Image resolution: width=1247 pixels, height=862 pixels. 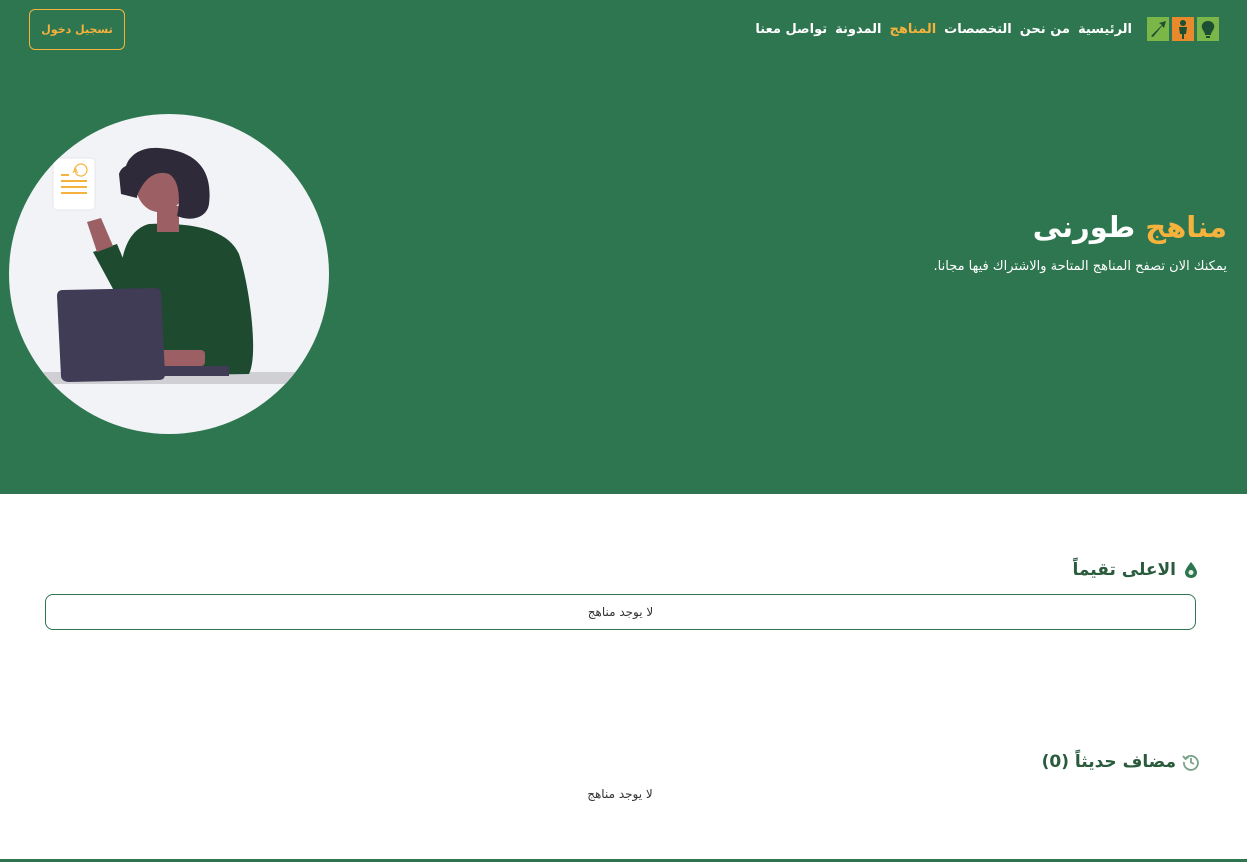 What do you see at coordinates (169, 274) in the screenshot?
I see `hero-illustration: A` at bounding box center [169, 274].